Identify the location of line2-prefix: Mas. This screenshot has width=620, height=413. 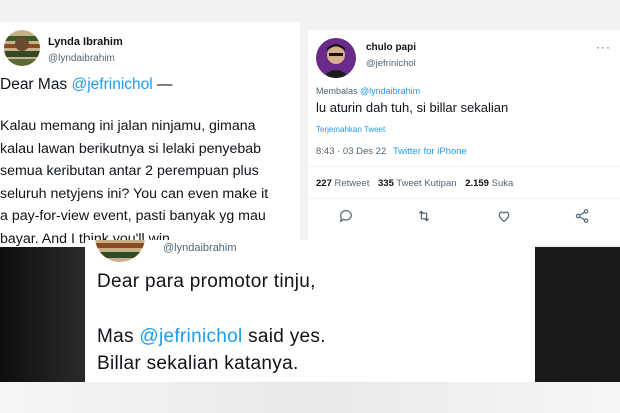
(118, 336).